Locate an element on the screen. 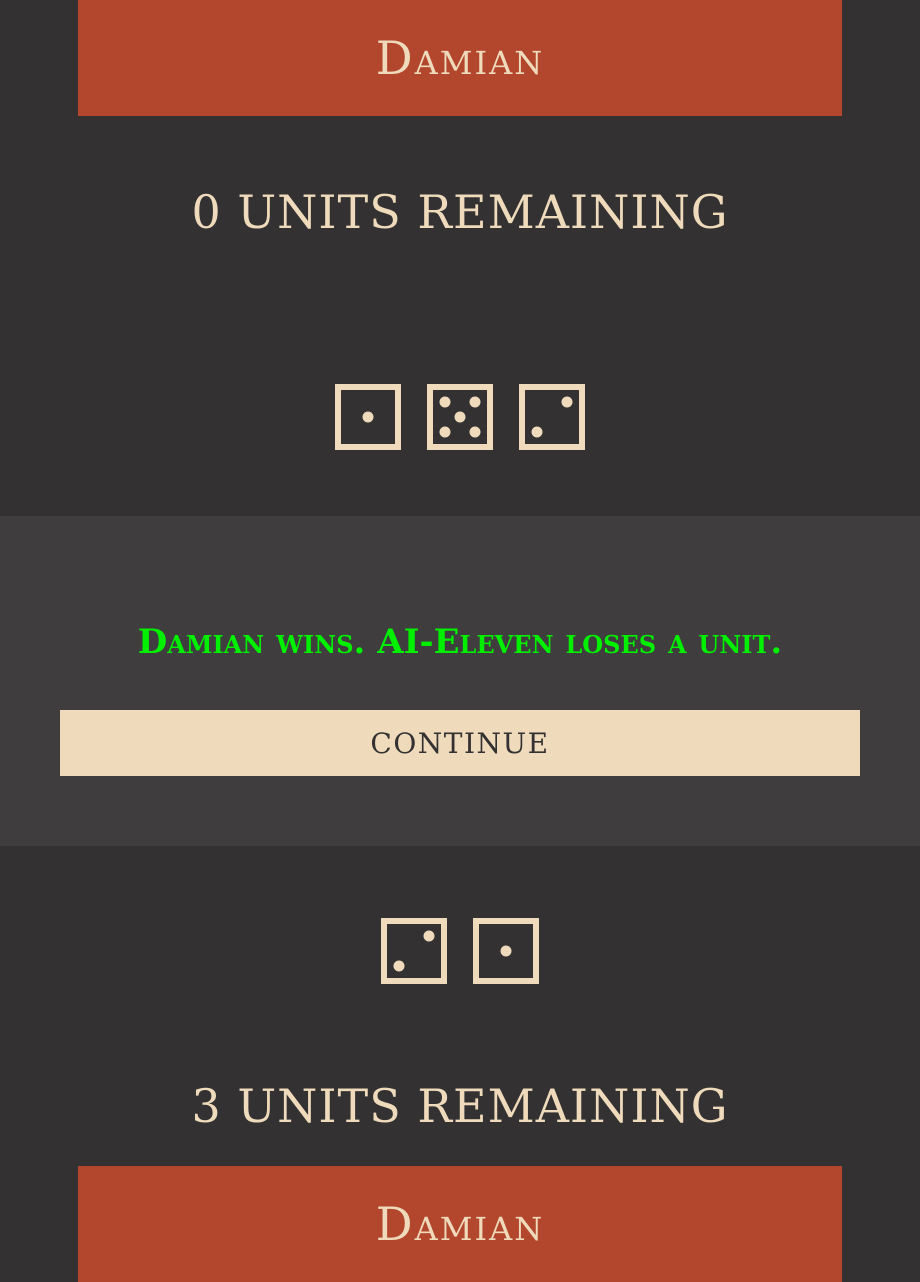 This screenshot has height=1282, width=920. opponent-name: Damian is located at coordinates (460, 58).